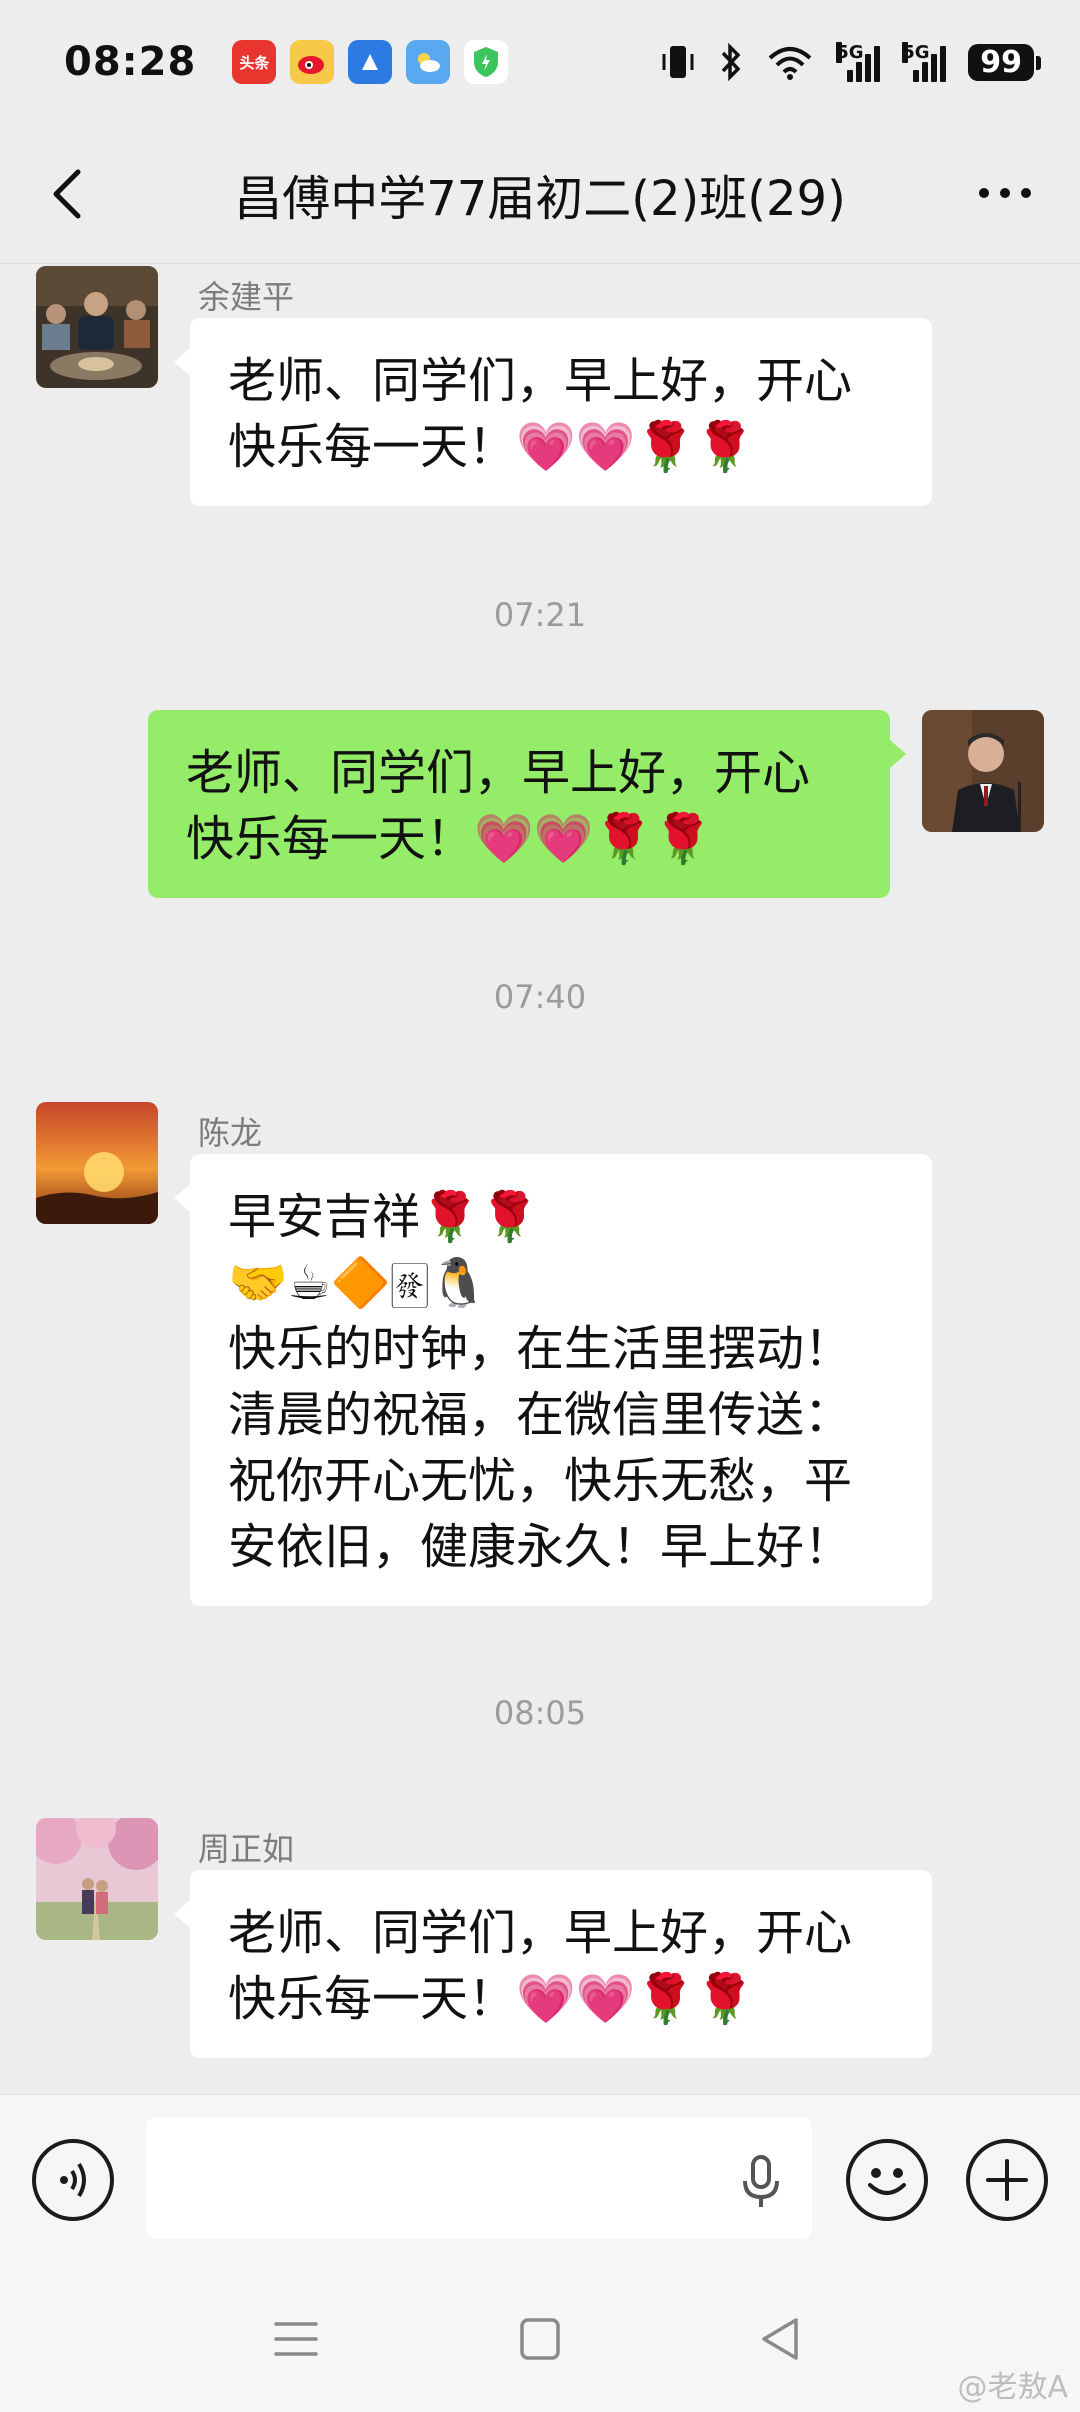  Describe the element at coordinates (983, 771) in the screenshot. I see `my-avatar` at that location.